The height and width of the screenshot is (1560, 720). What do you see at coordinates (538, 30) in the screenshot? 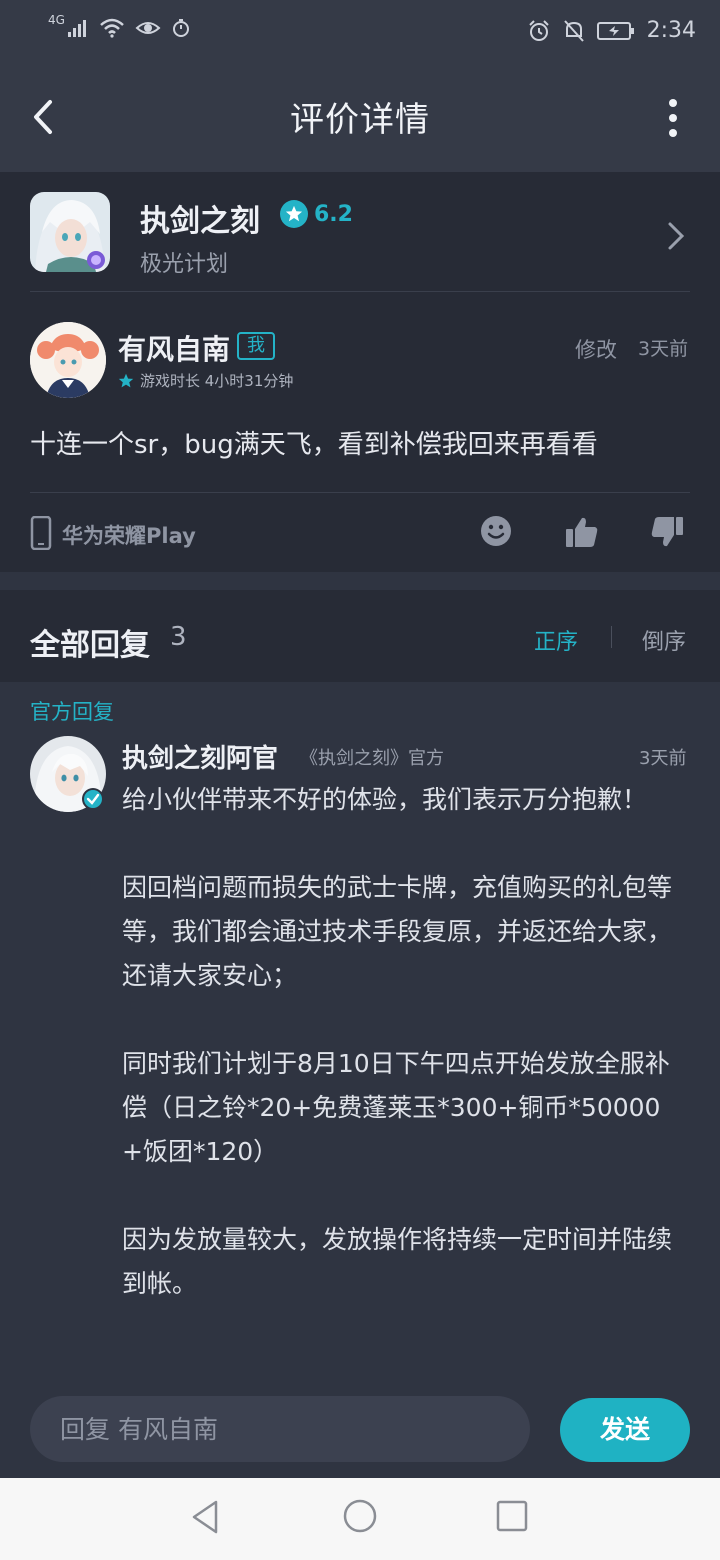
I see `alarm-icon` at bounding box center [538, 30].